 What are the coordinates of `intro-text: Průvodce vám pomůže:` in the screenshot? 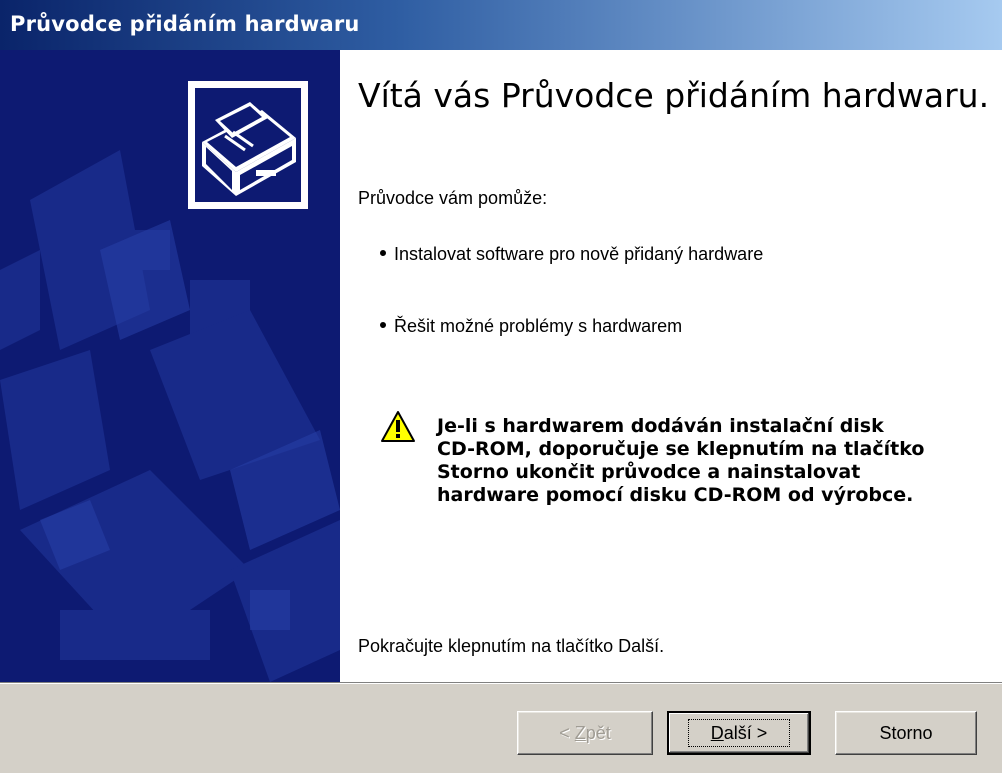 It's located at (453, 198).